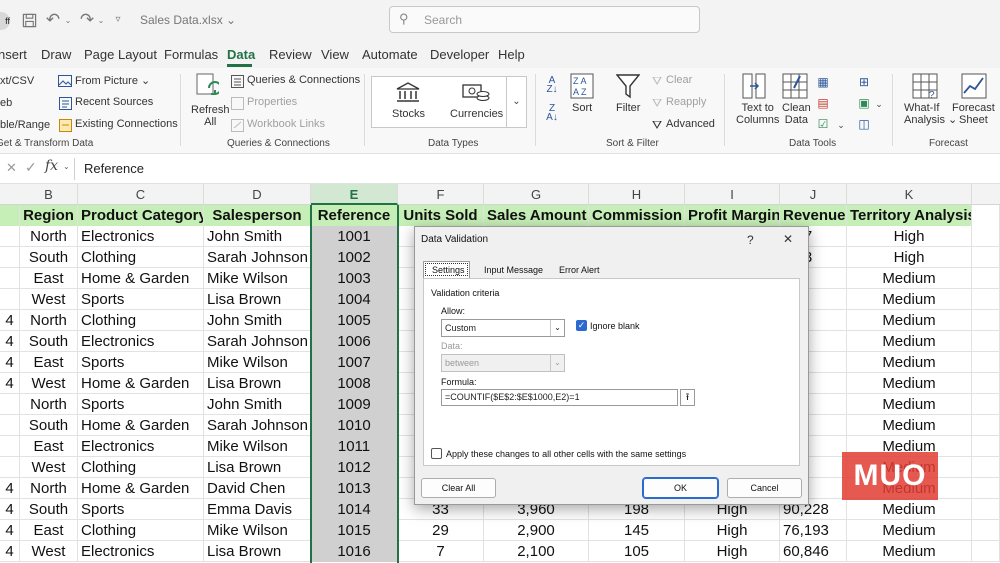 The width and height of the screenshot is (1000, 563). Describe the element at coordinates (687, 397) in the screenshot. I see `collapse-dialog-button: ⭱` at that location.